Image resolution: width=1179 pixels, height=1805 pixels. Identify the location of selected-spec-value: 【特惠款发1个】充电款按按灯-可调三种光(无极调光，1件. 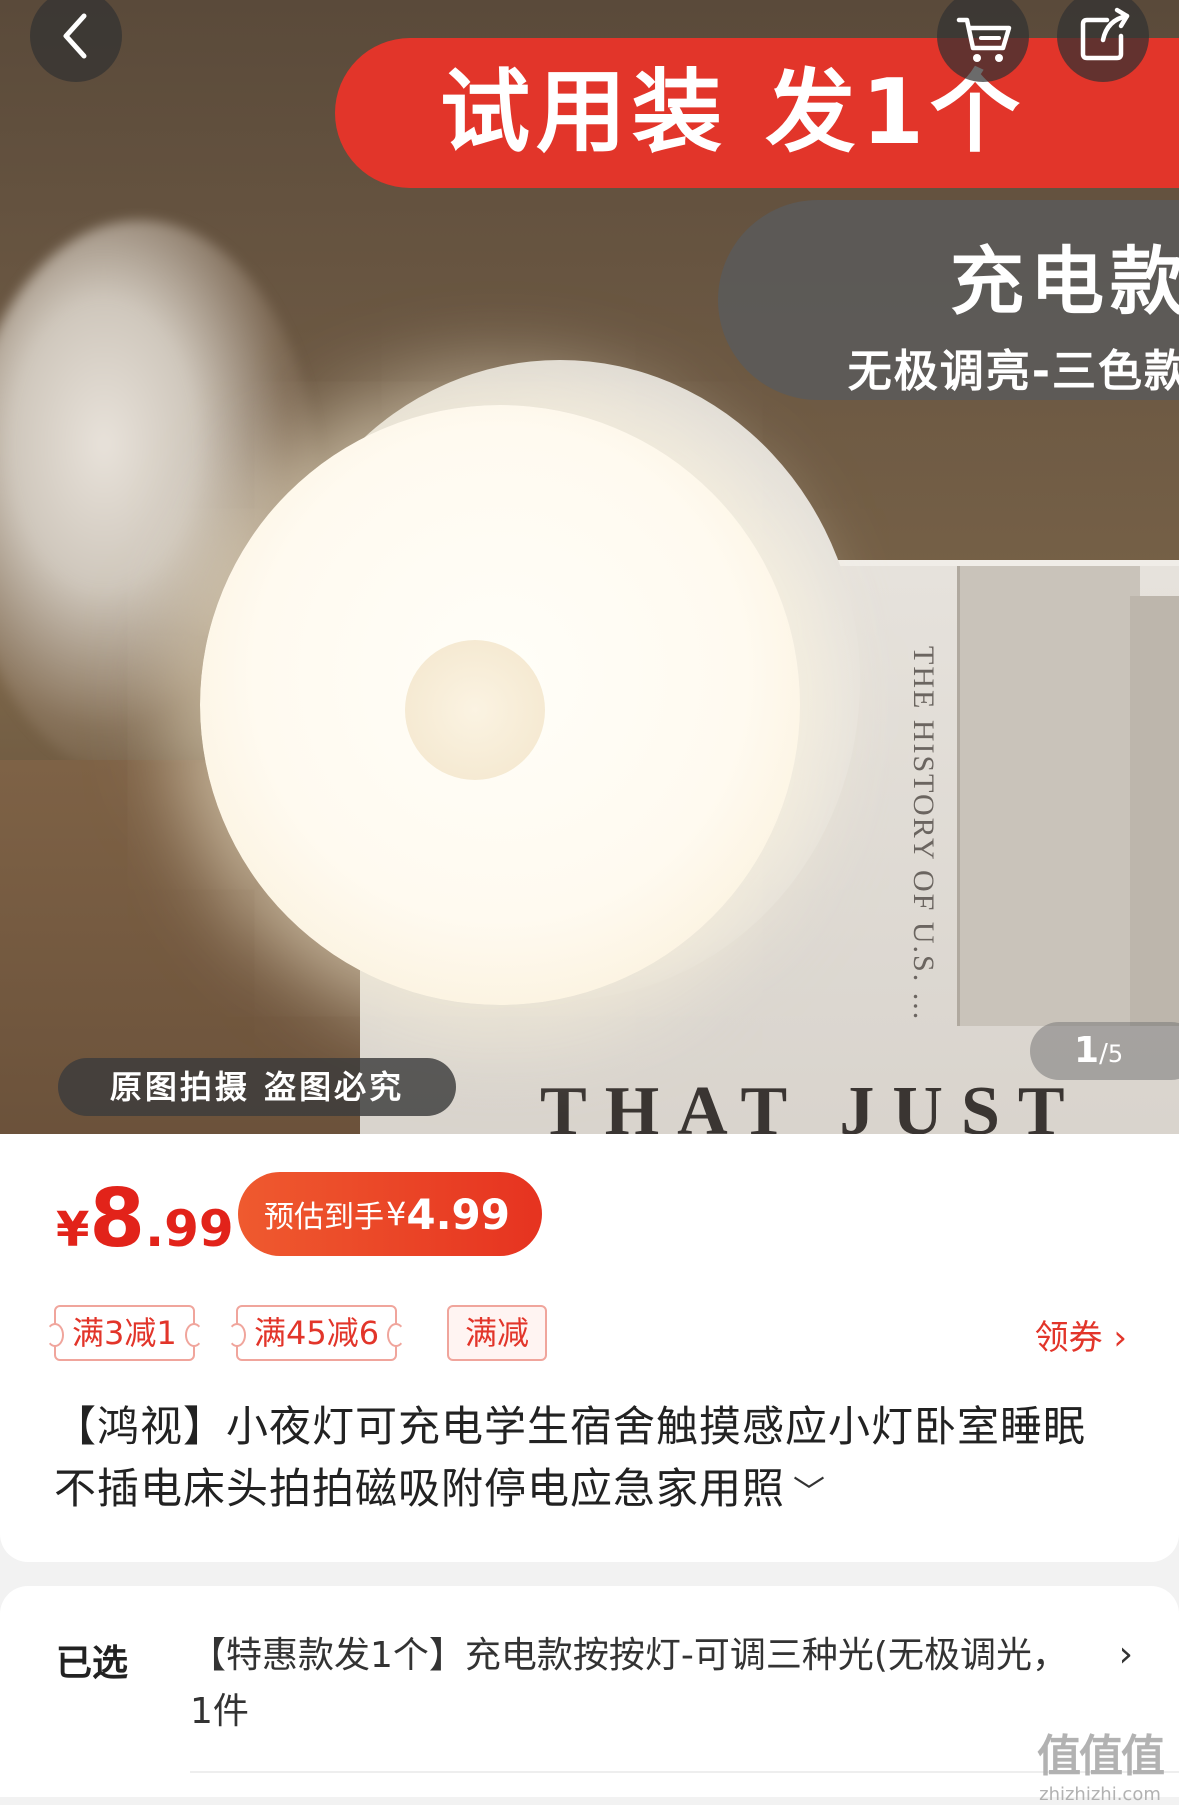
(629, 1683).